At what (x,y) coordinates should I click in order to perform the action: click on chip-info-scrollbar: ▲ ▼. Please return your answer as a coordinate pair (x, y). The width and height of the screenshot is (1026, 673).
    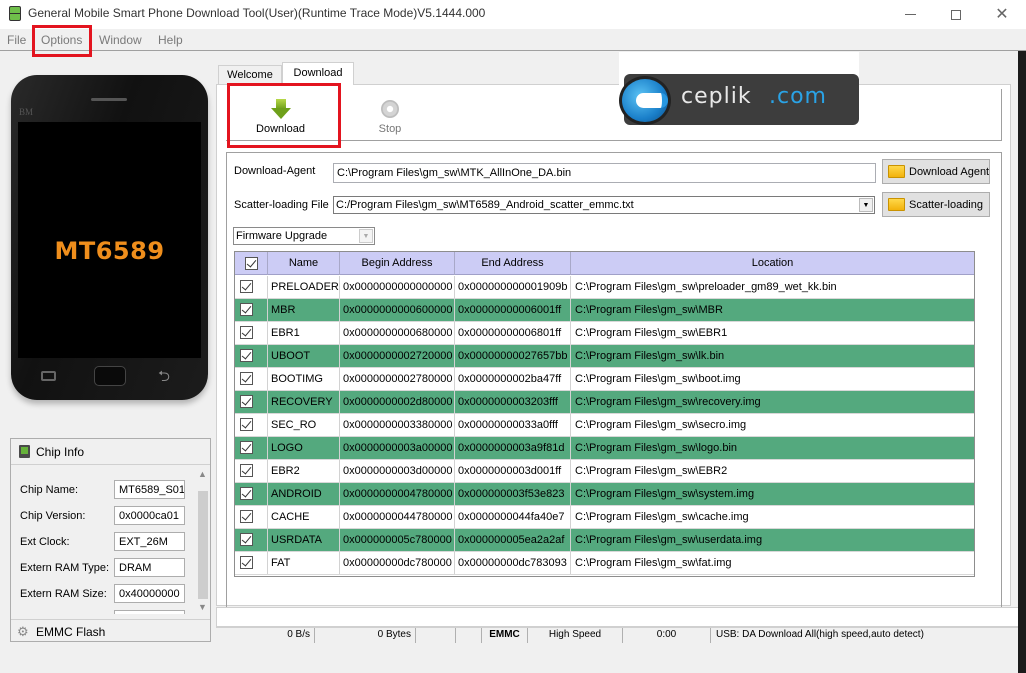
    Looking at the image, I should click on (203, 541).